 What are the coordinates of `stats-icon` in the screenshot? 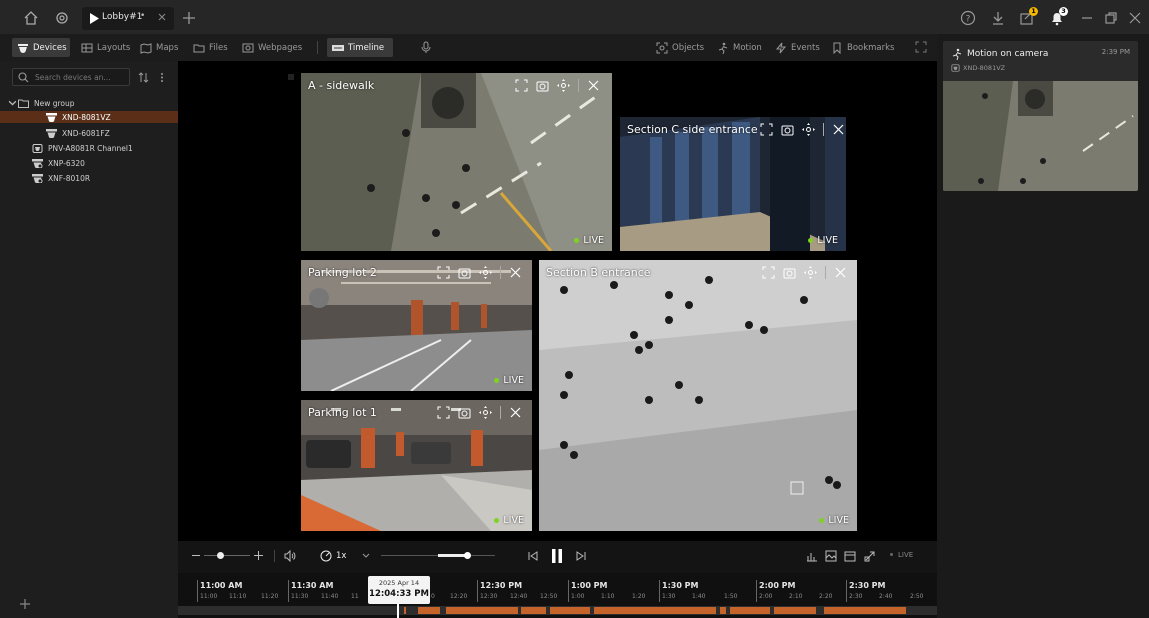 It's located at (812, 556).